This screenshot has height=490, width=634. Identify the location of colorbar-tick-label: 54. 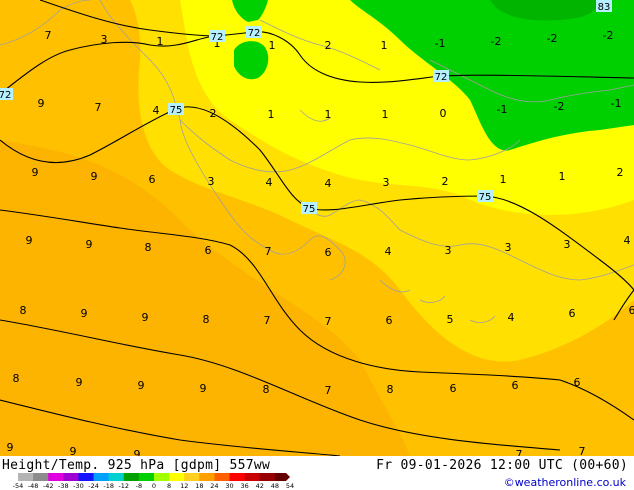
(290, 486).